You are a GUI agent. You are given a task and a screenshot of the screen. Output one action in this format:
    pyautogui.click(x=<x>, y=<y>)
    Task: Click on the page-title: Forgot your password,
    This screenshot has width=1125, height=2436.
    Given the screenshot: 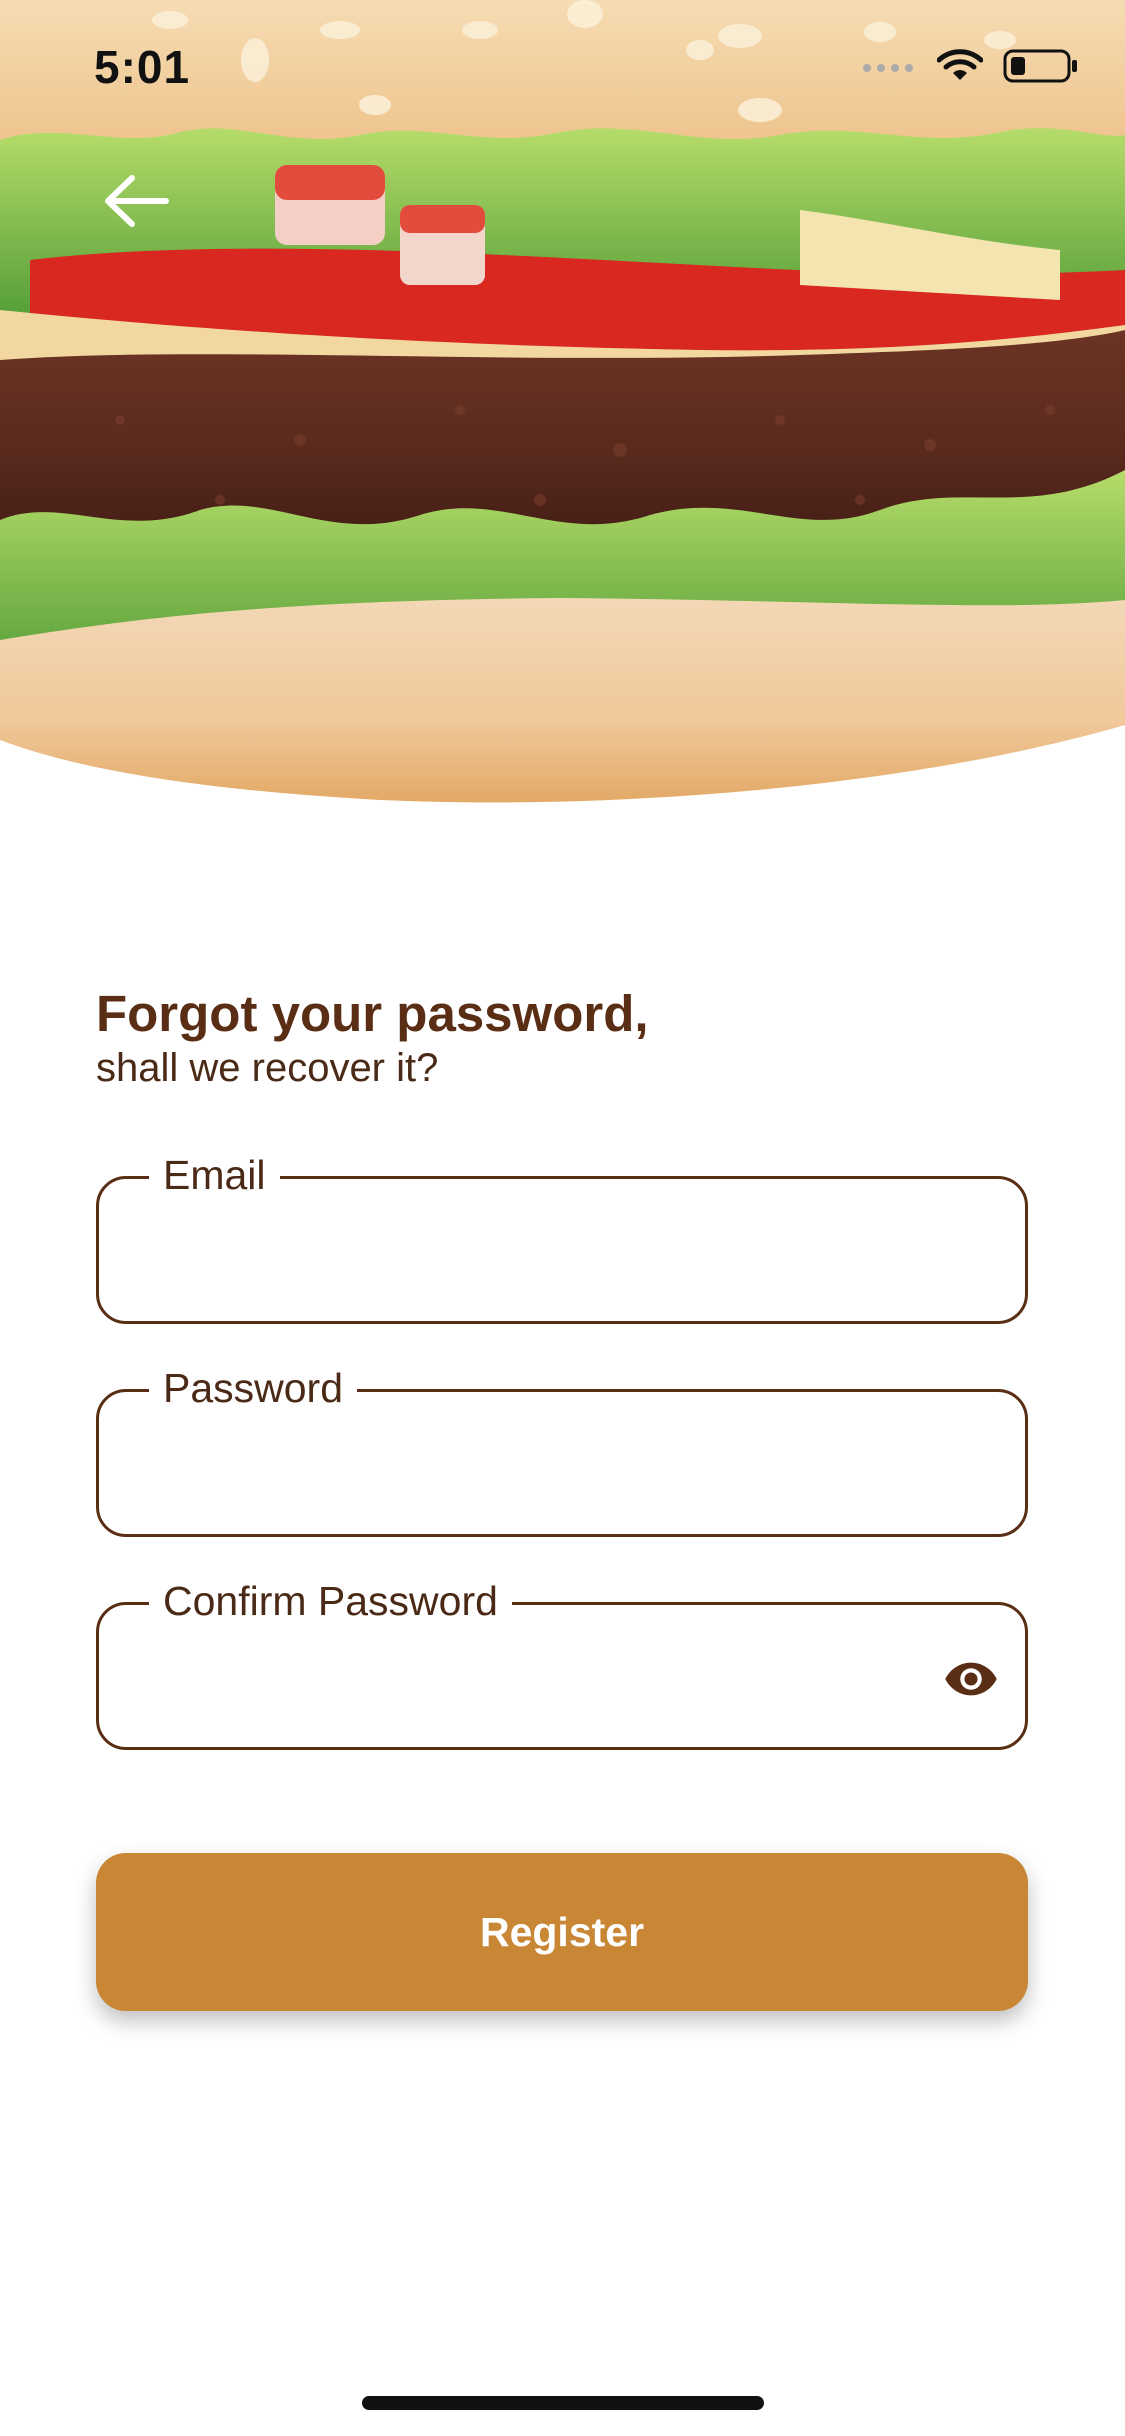 What is the action you would take?
    pyautogui.click(x=372, y=1013)
    